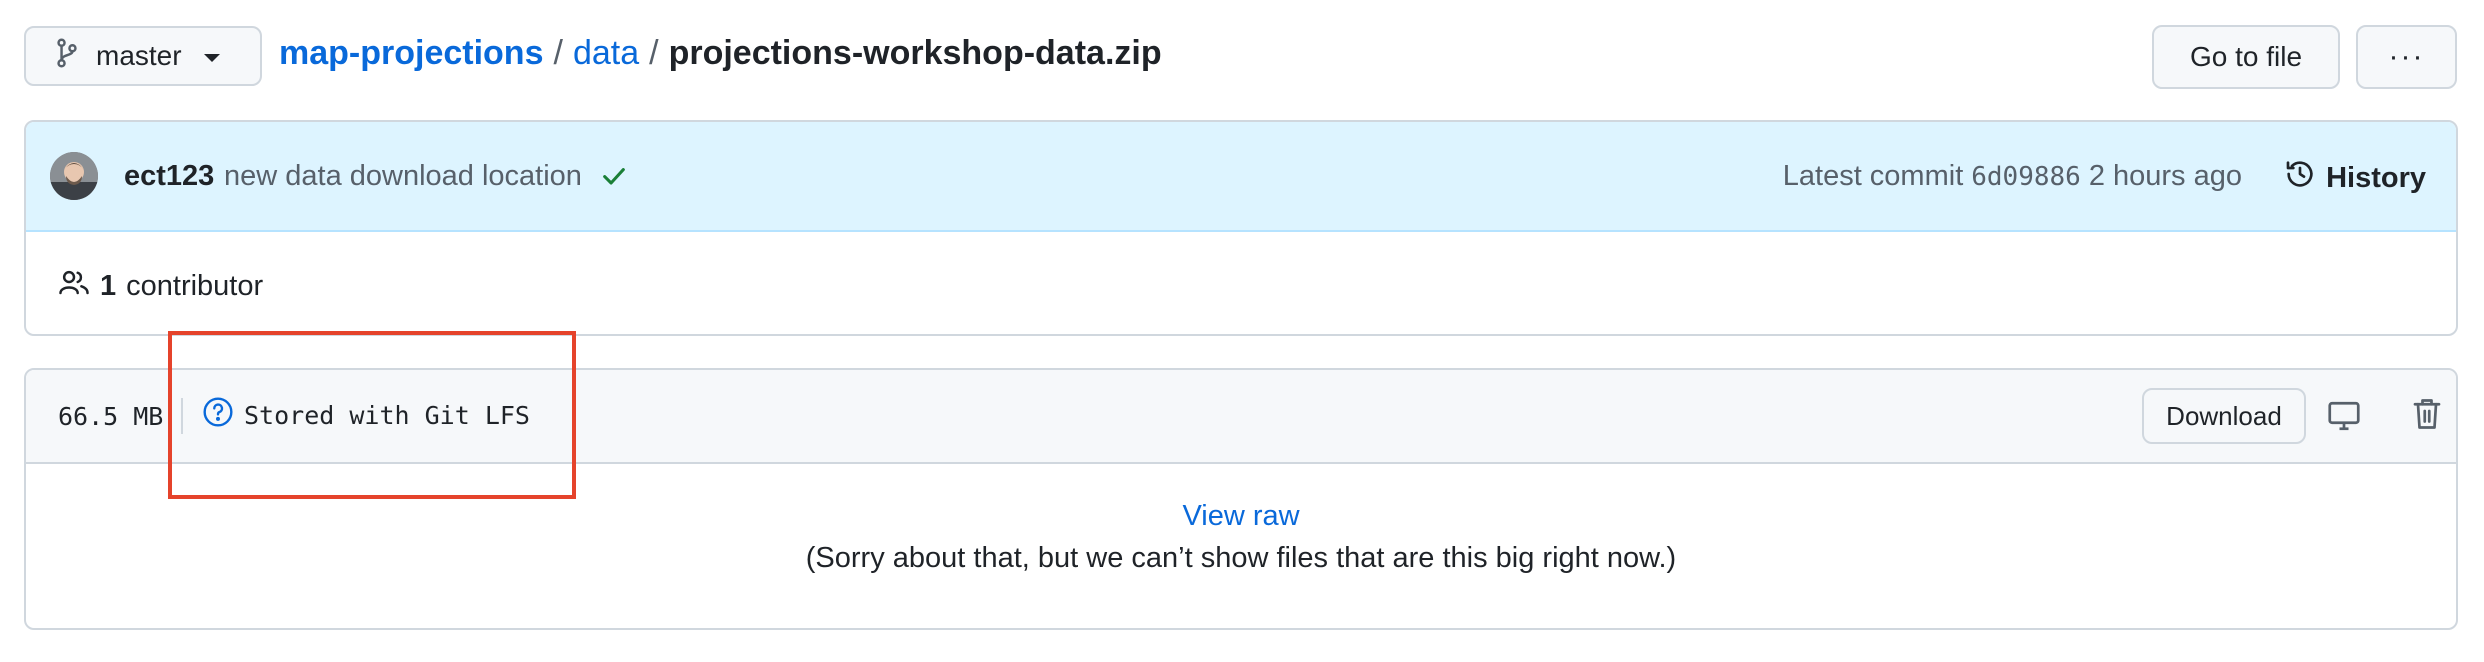 Image resolution: width=2484 pixels, height=662 pixels. What do you see at coordinates (1241, 516) in the screenshot?
I see `view-raw-link: View raw` at bounding box center [1241, 516].